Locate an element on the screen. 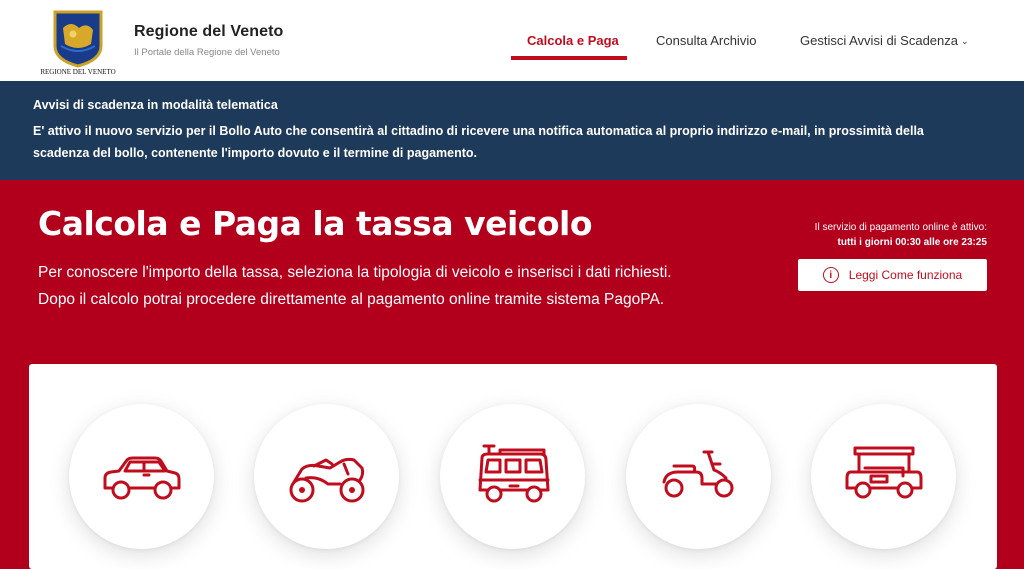 This screenshot has width=1024, height=569. vehicle-option-car is located at coordinates (141, 476).